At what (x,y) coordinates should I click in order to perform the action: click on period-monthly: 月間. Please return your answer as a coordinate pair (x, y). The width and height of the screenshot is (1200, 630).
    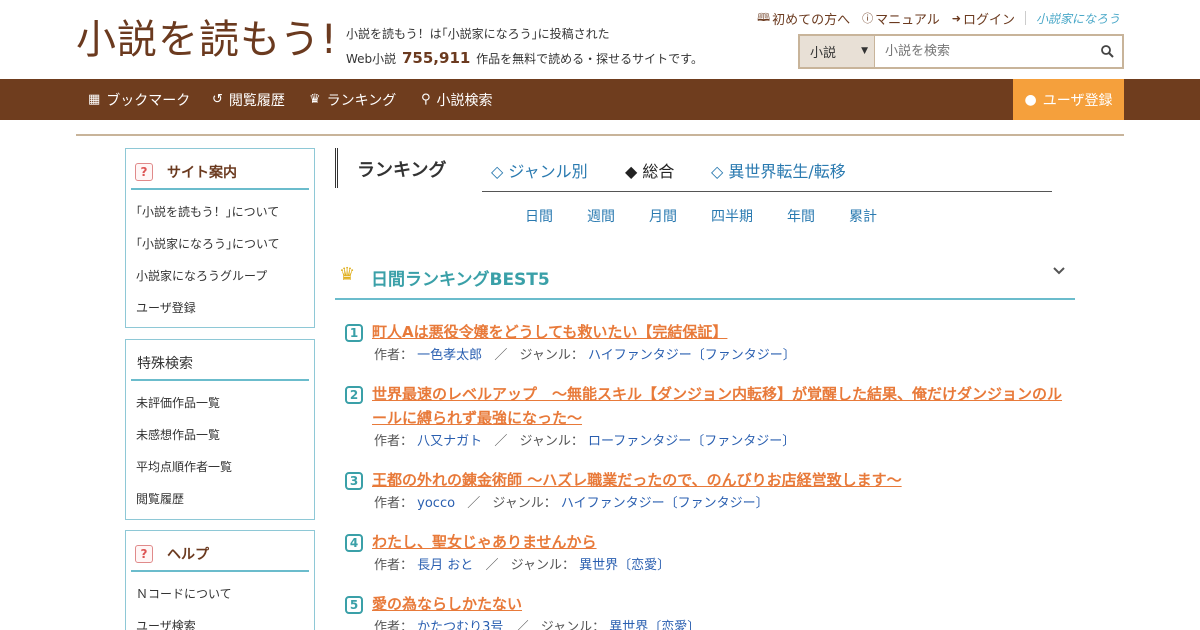
    Looking at the image, I should click on (663, 216).